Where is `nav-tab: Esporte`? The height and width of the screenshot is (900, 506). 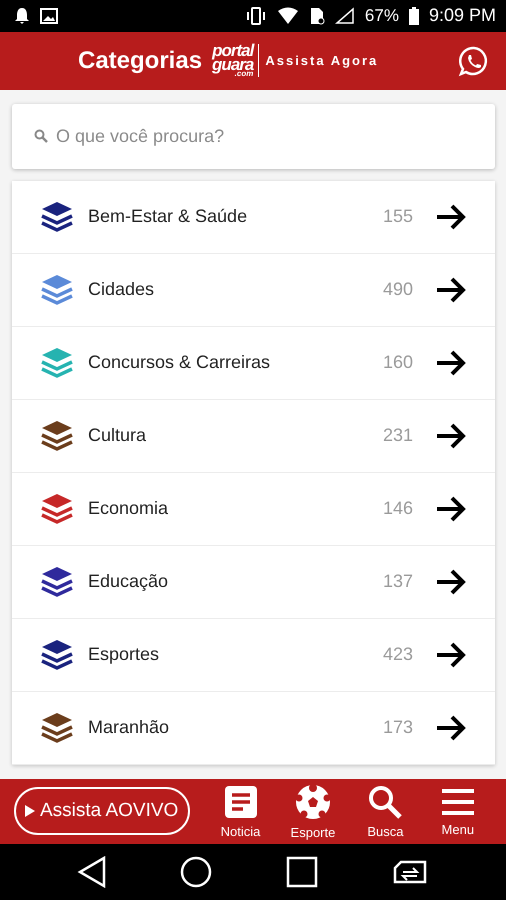 nav-tab: Esporte is located at coordinates (313, 811).